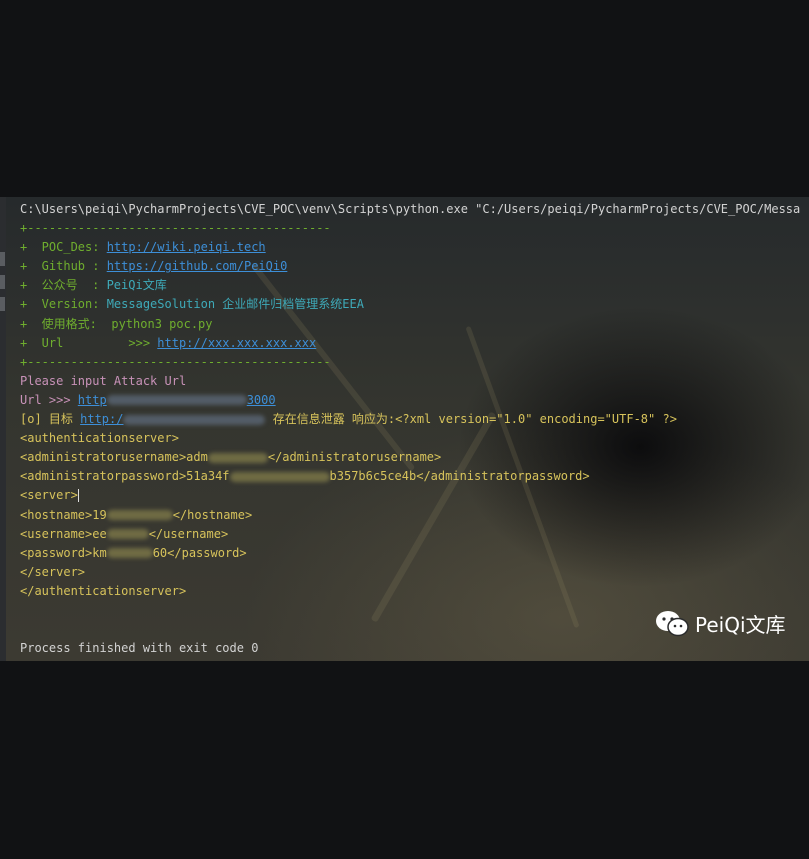 The width and height of the screenshot is (809, 859). What do you see at coordinates (103, 457) in the screenshot?
I see `xml-tag: <administratorusername>` at bounding box center [103, 457].